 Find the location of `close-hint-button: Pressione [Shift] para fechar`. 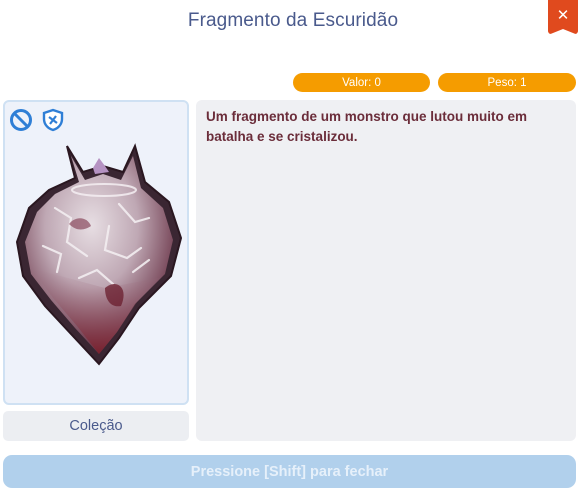

close-hint-button: Pressione [Shift] para fechar is located at coordinates (289, 471).